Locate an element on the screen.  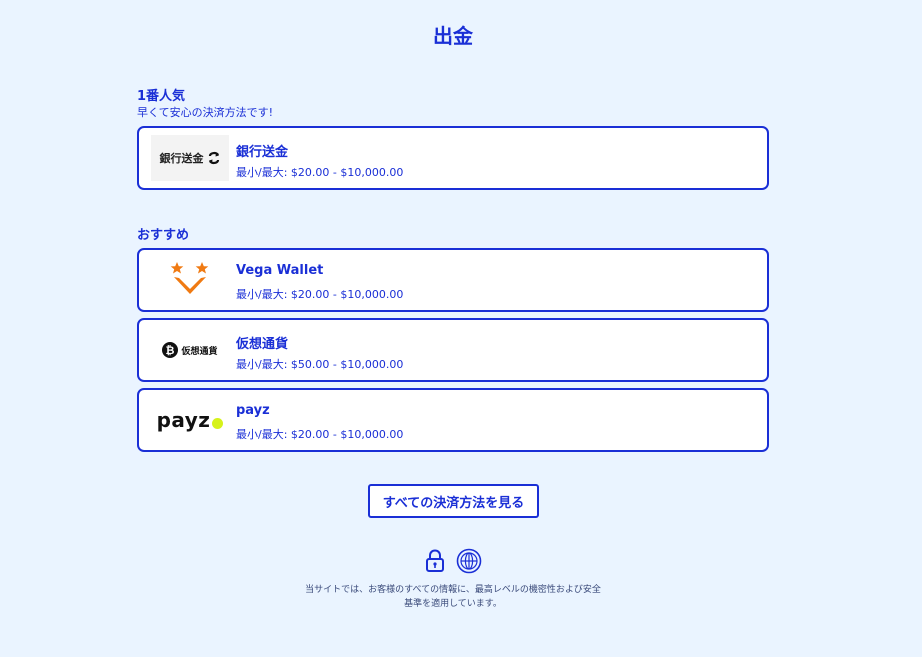
method-name: 銀行送金 is located at coordinates (262, 152).